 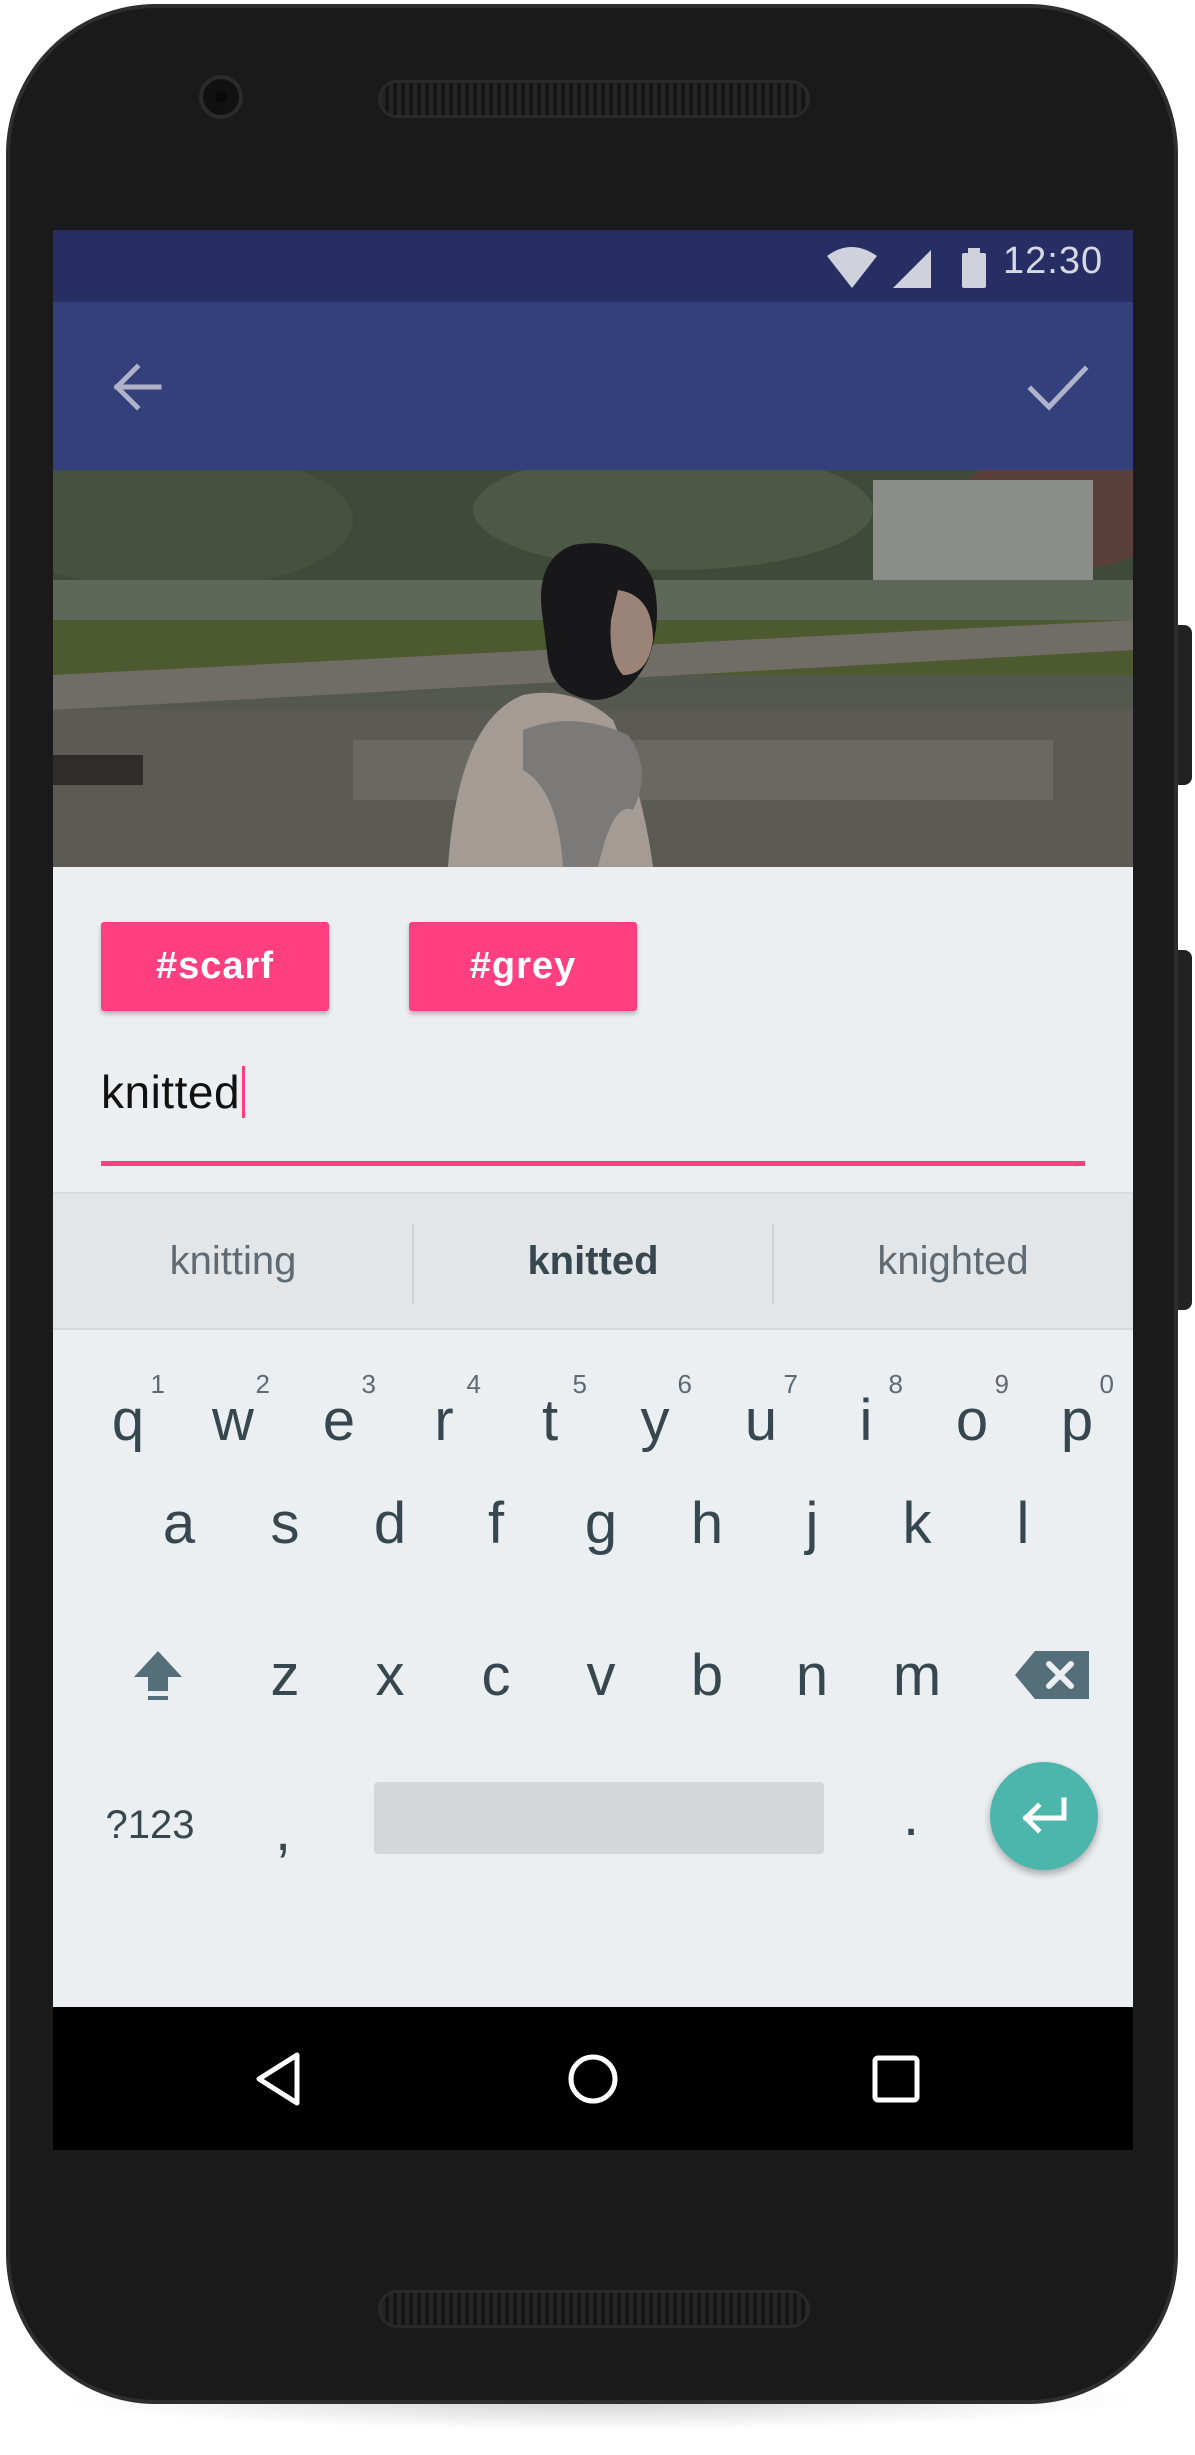 I want to click on keyboard-return-icon, so click(x=1044, y=1815).